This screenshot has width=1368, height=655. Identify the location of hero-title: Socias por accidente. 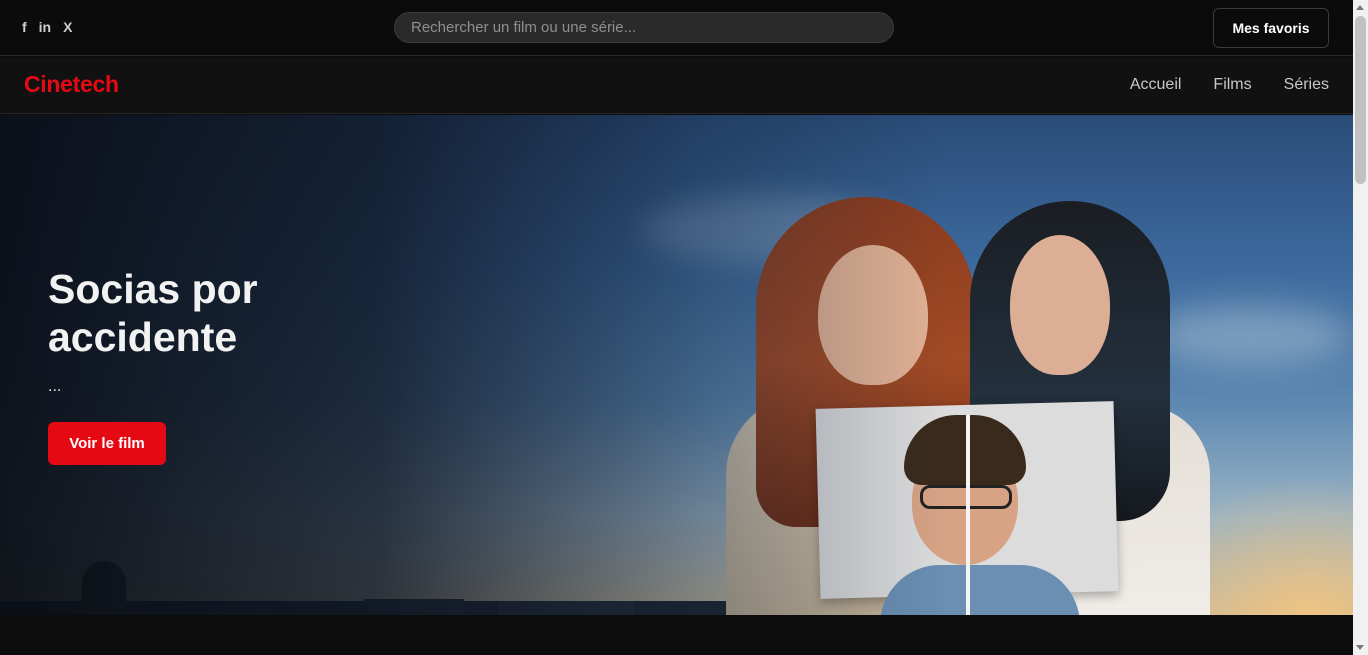
(153, 313).